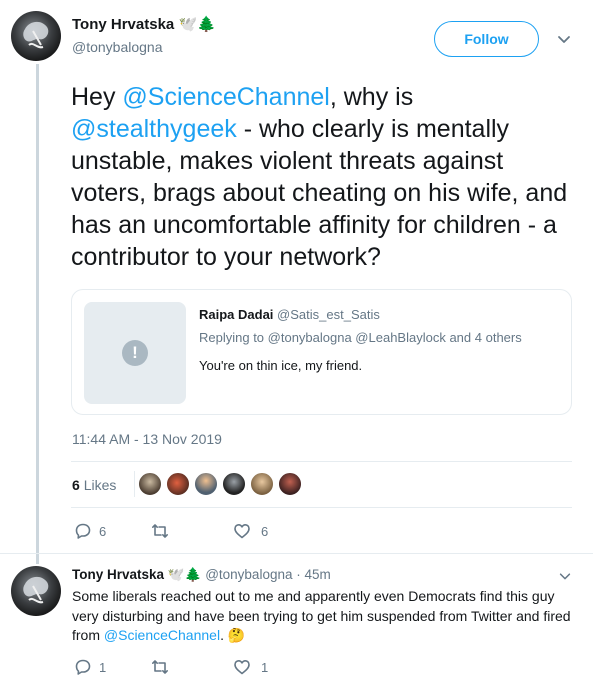 This screenshot has width=593, height=687. What do you see at coordinates (233, 635) in the screenshot?
I see `reply-text-part: . 🤔` at bounding box center [233, 635].